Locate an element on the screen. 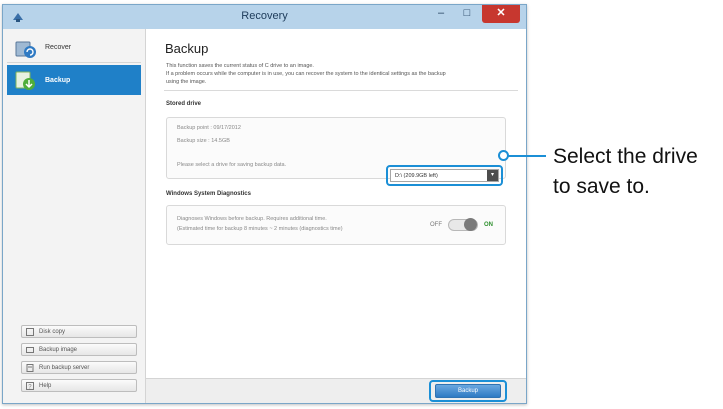 The width and height of the screenshot is (723, 409). server-icon is located at coordinates (30, 367).